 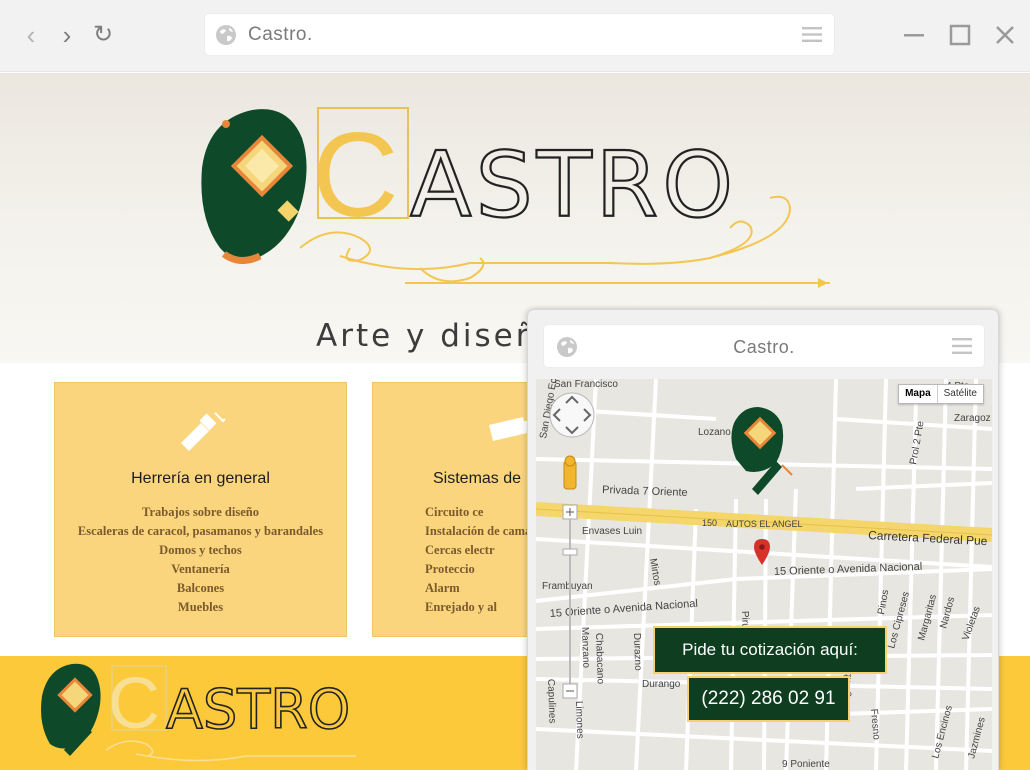 What do you see at coordinates (762, 451) in the screenshot?
I see `map-logo-marker-icon` at bounding box center [762, 451].